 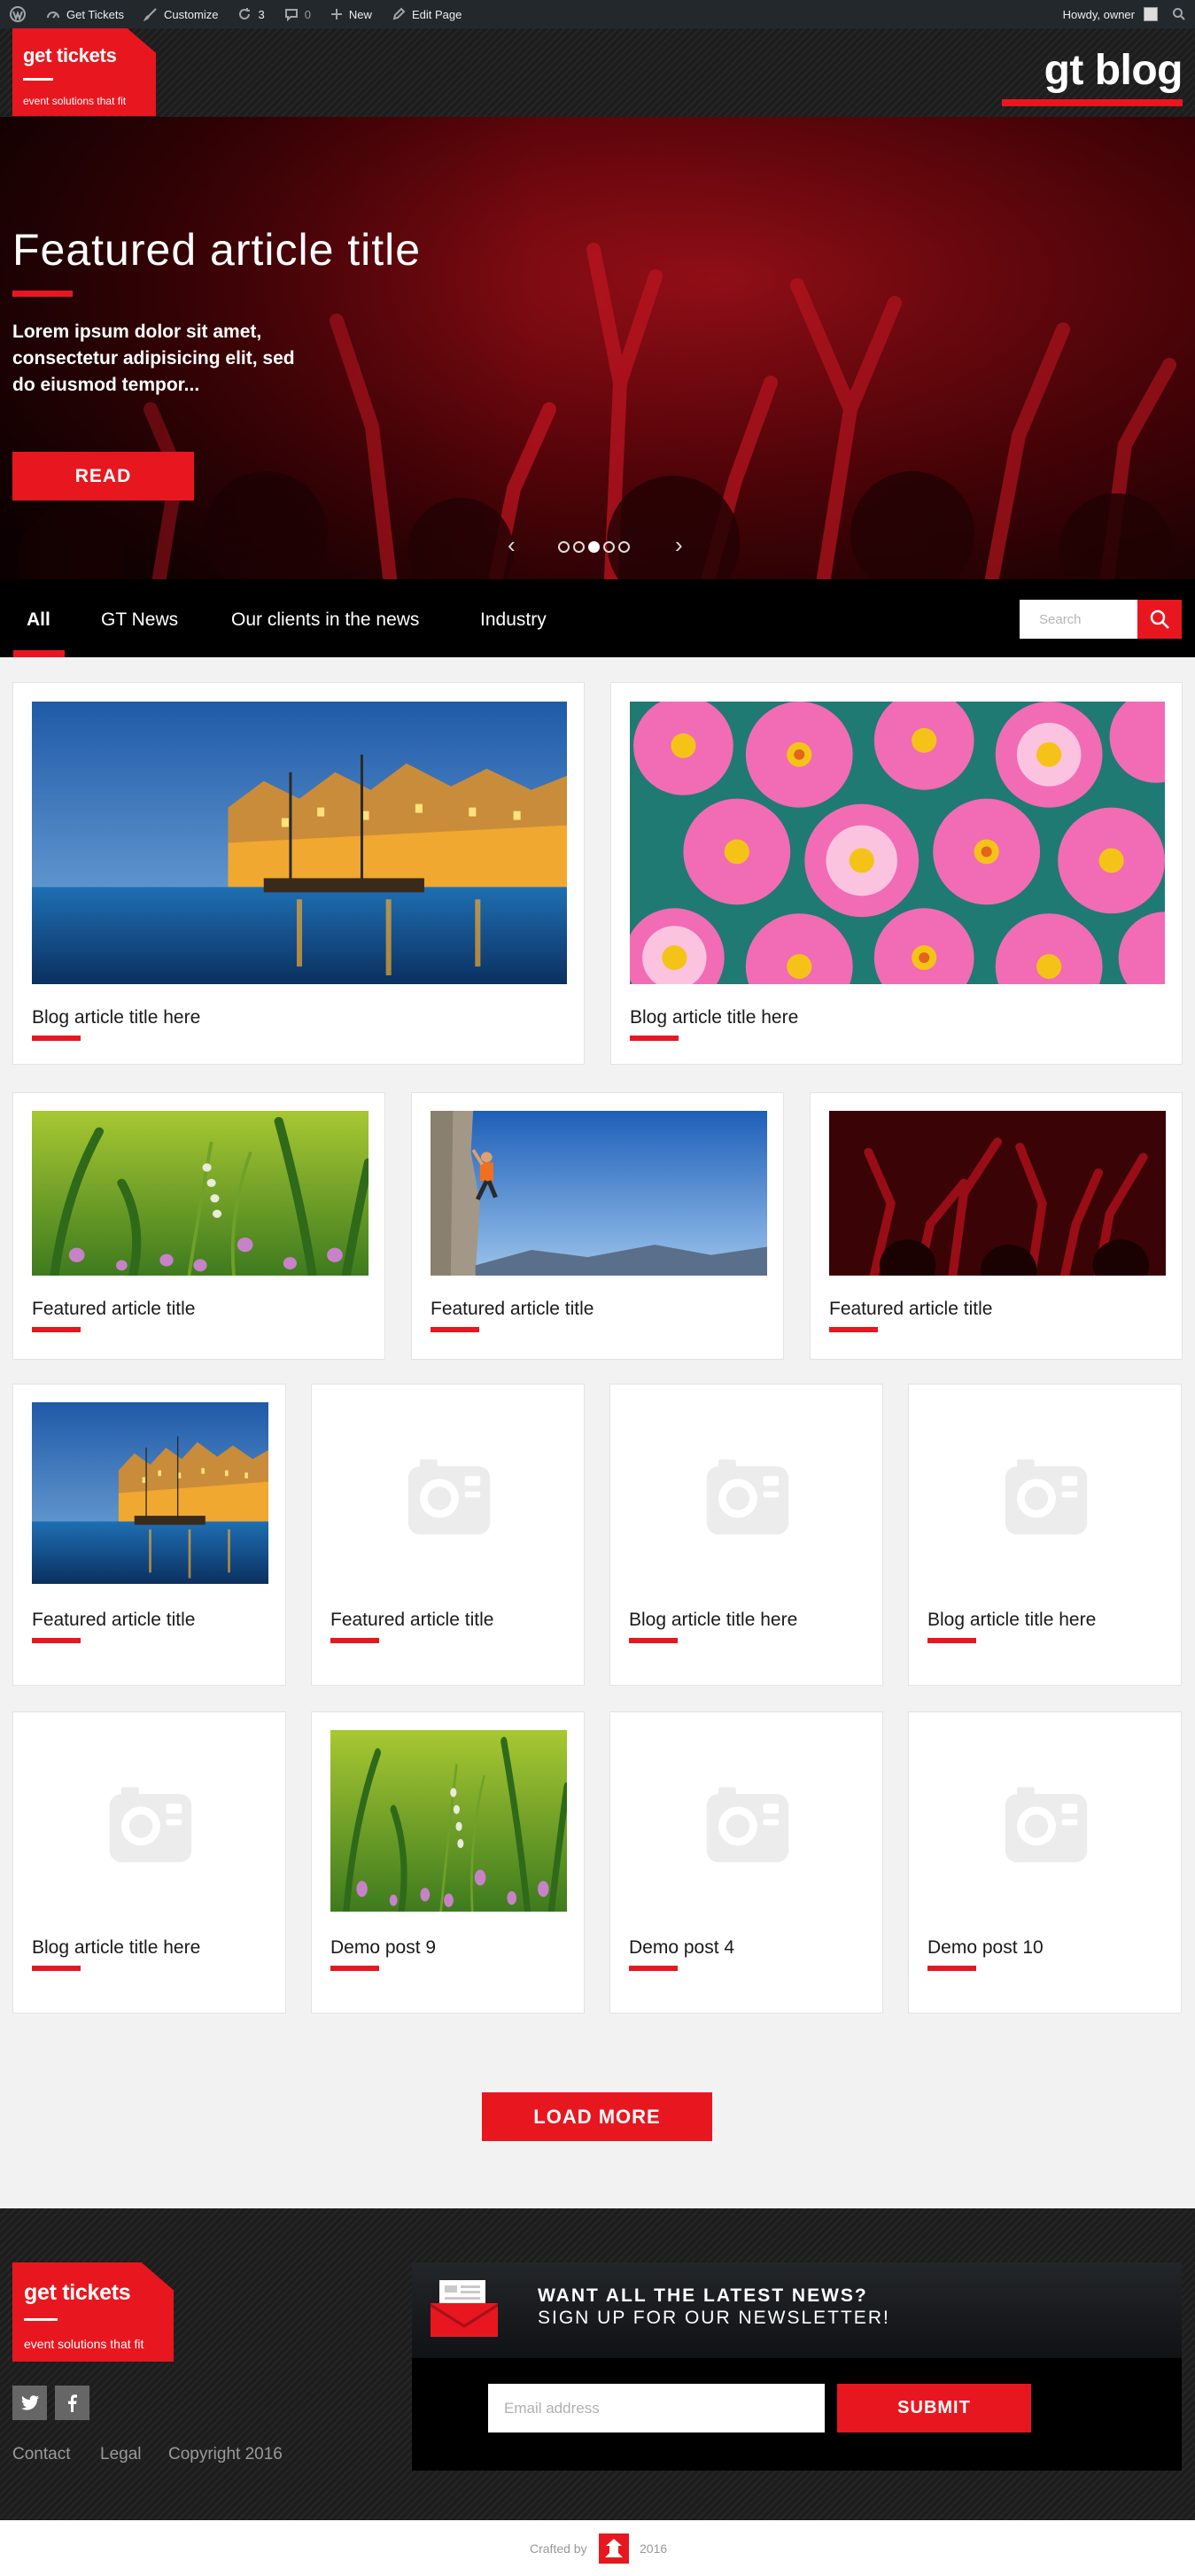 I want to click on dashboard-icon, so click(x=53, y=15).